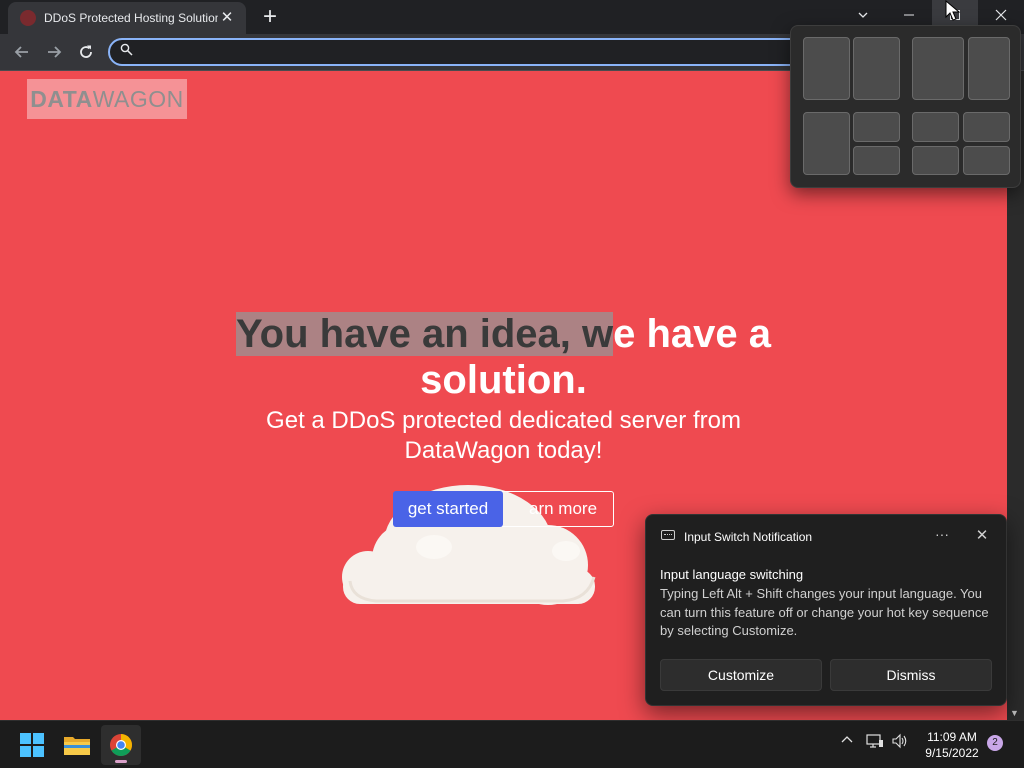  Describe the element at coordinates (22, 52) in the screenshot. I see `back-icon` at that location.